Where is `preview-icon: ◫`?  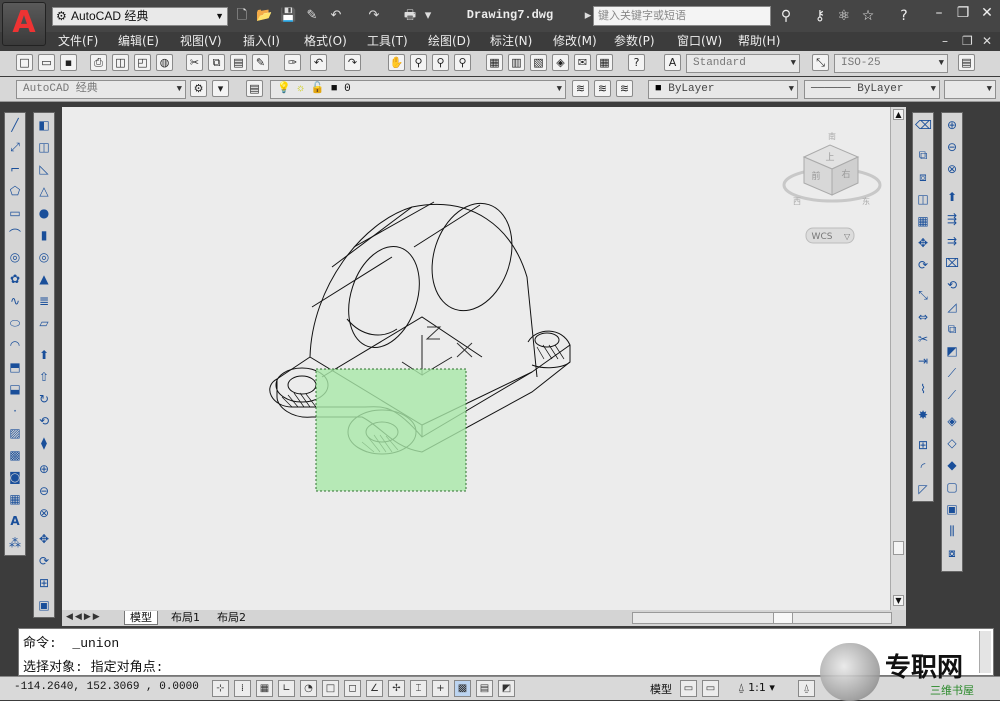
preview-icon: ◫ is located at coordinates (120, 62).